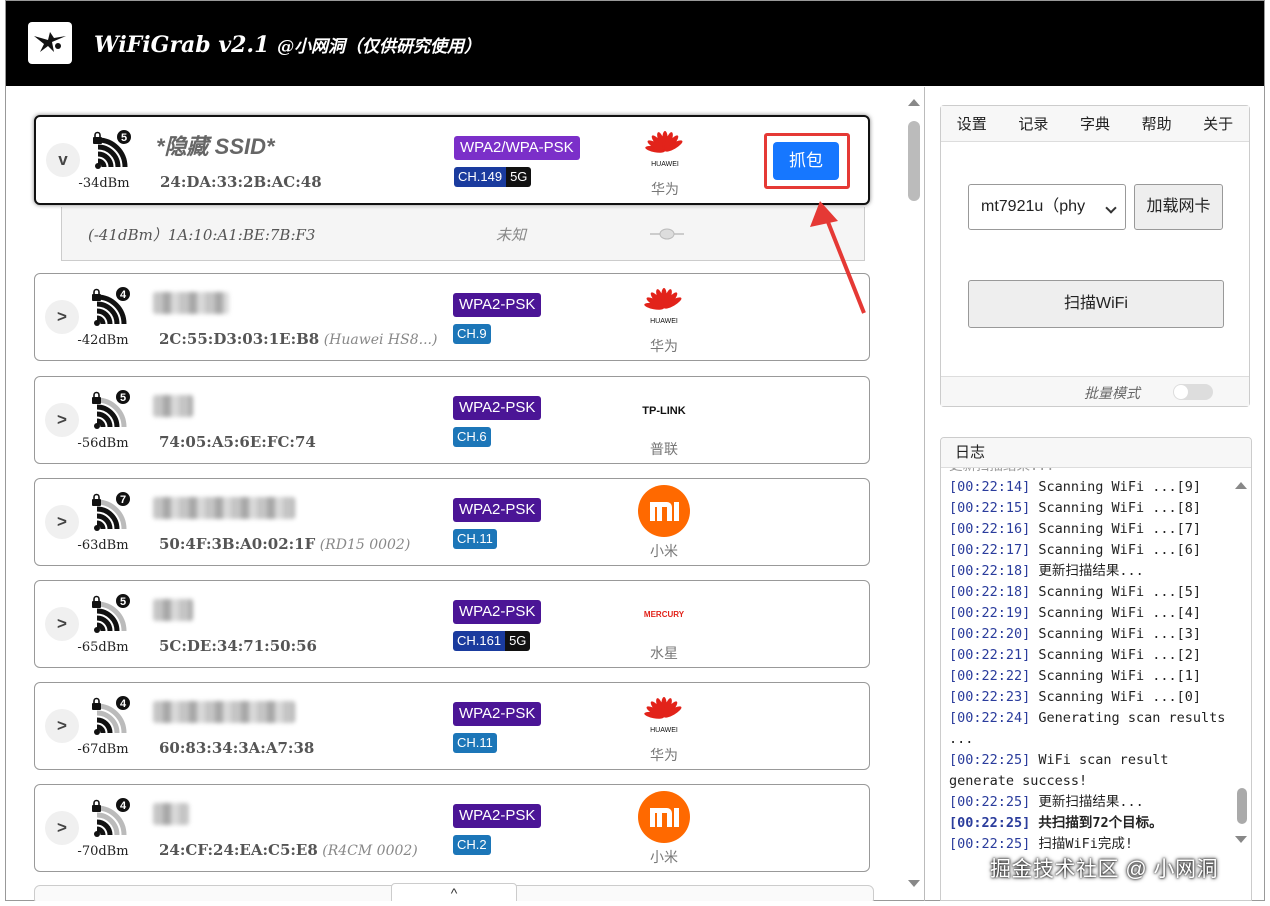 This screenshot has width=1270, height=906. What do you see at coordinates (454, 892) in the screenshot?
I see `collapse-tab: ^` at bounding box center [454, 892].